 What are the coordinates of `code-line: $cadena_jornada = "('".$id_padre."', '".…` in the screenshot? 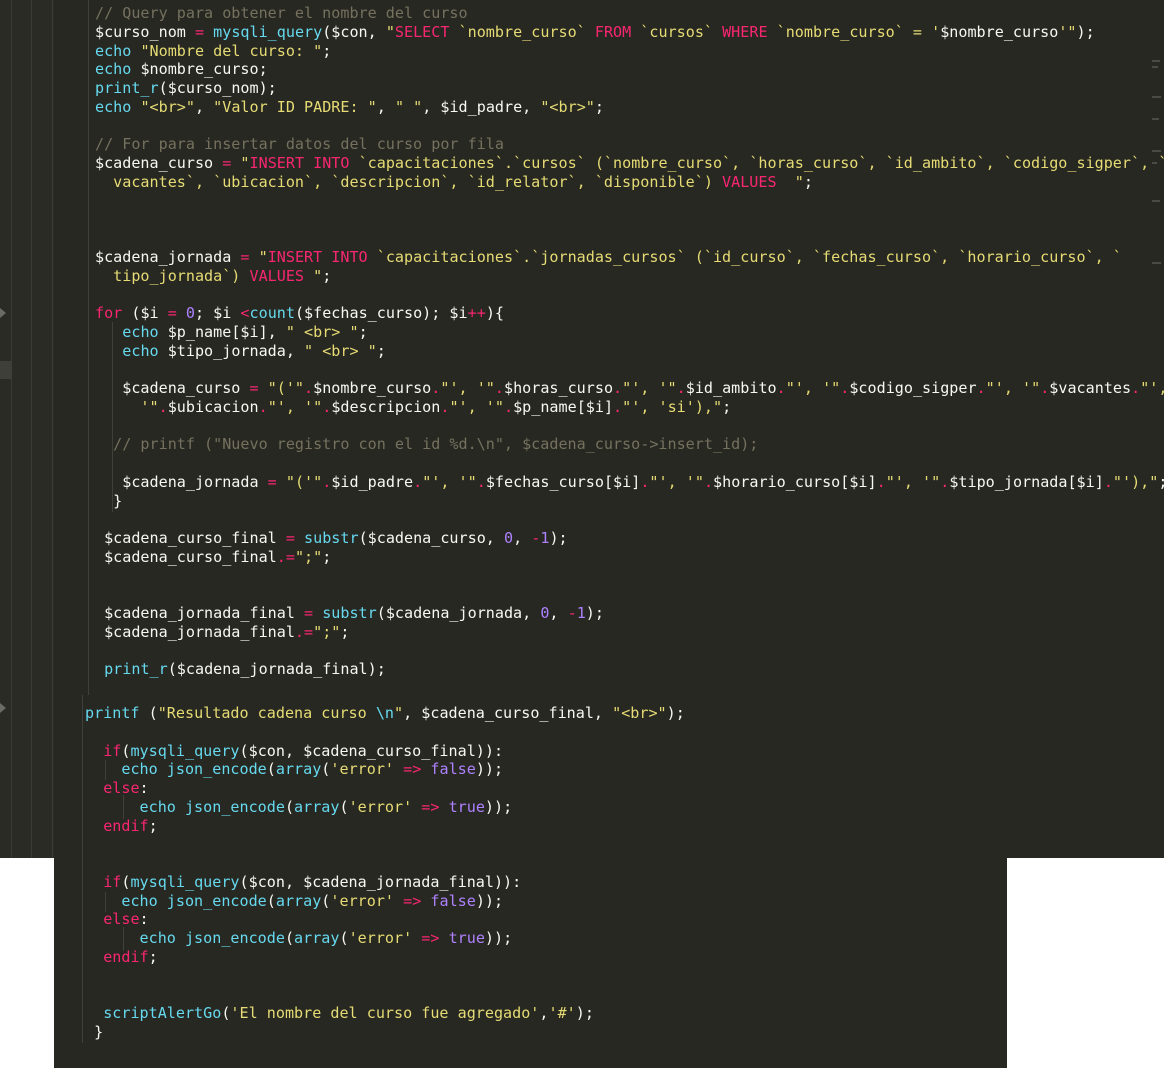 It's located at (629, 482).